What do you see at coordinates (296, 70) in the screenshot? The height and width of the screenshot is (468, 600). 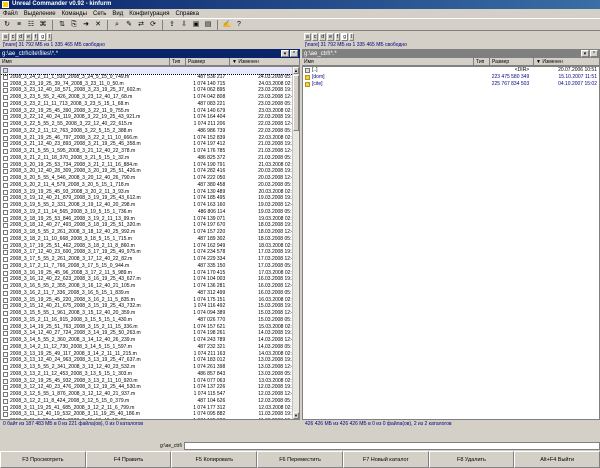 I see `scroll-up-icon: ▲` at bounding box center [296, 70].